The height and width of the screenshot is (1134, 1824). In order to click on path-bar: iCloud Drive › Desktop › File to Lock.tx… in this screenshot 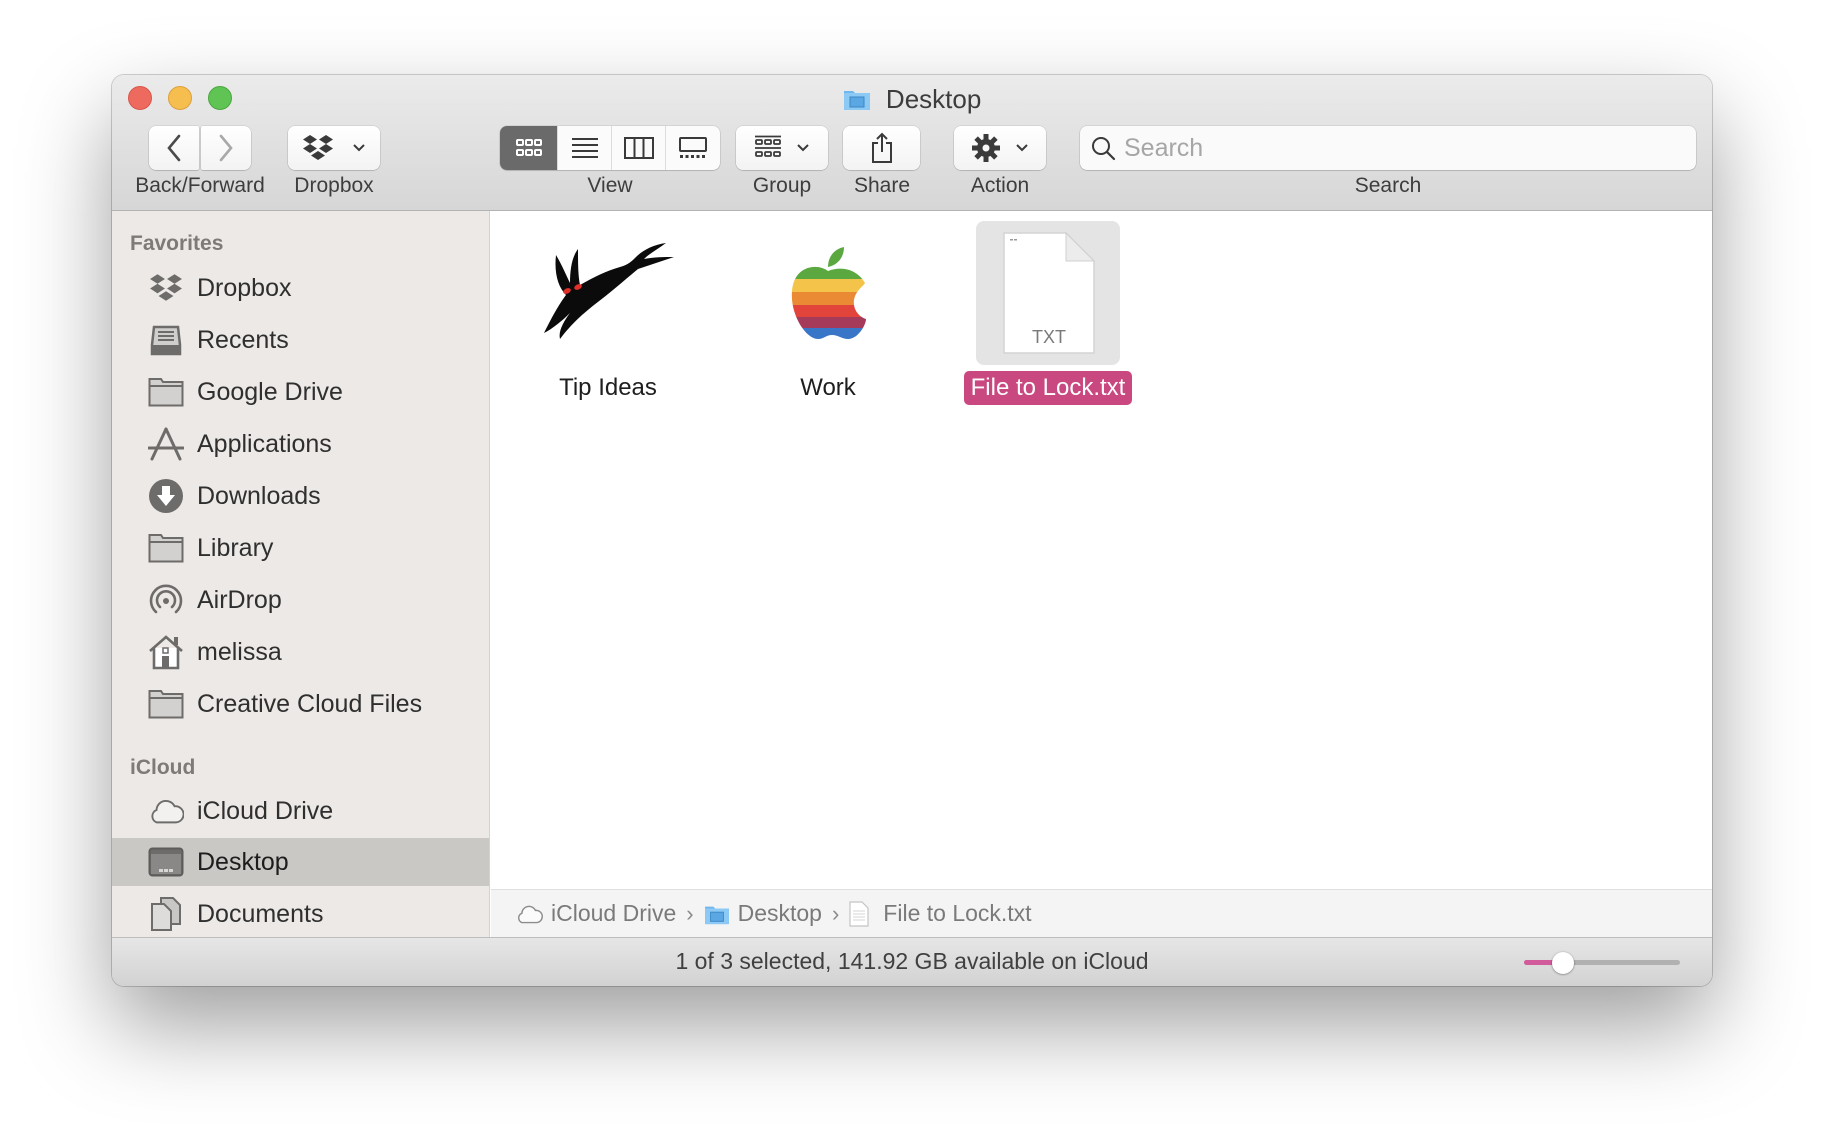, I will do `click(1101, 913)`.